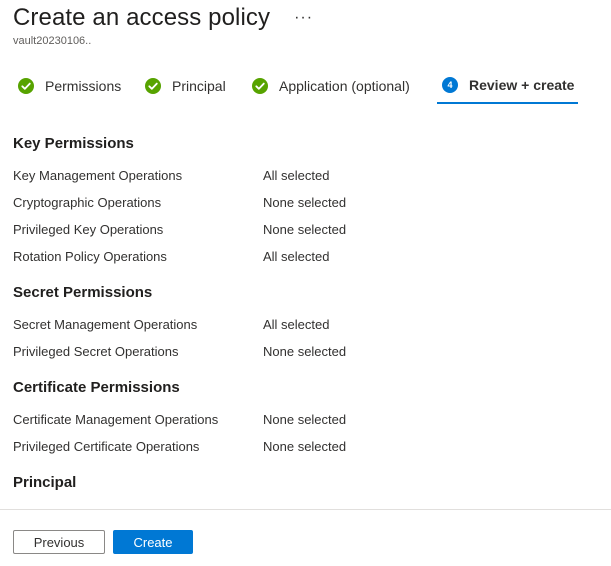 The image size is (611, 566). What do you see at coordinates (45, 482) in the screenshot?
I see `section-heading: Principal` at bounding box center [45, 482].